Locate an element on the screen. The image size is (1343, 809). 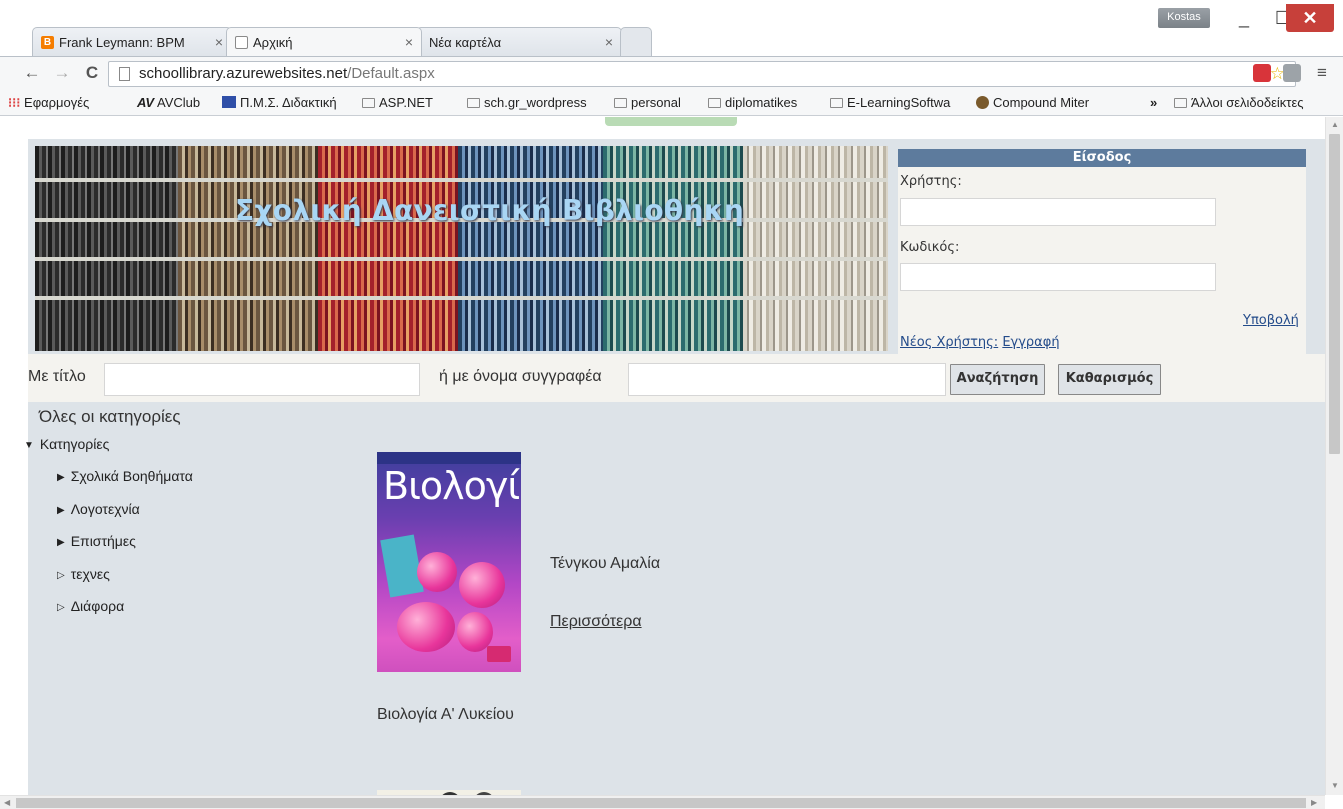
password-input is located at coordinates (1058, 277).